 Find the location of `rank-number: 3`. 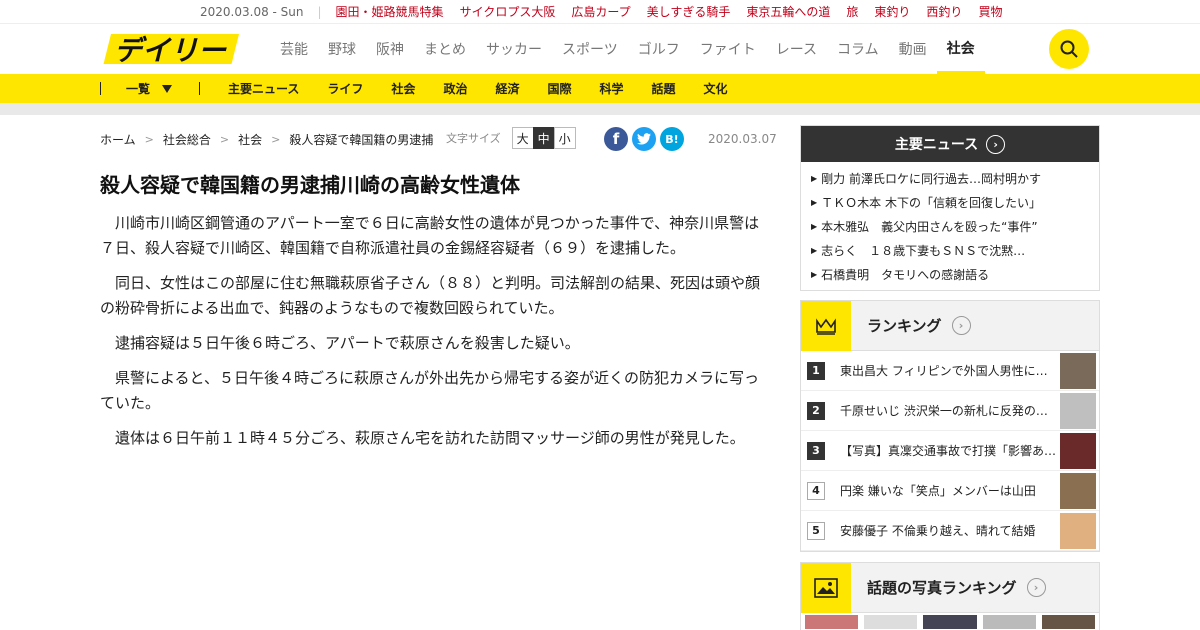

rank-number: 3 is located at coordinates (816, 450).